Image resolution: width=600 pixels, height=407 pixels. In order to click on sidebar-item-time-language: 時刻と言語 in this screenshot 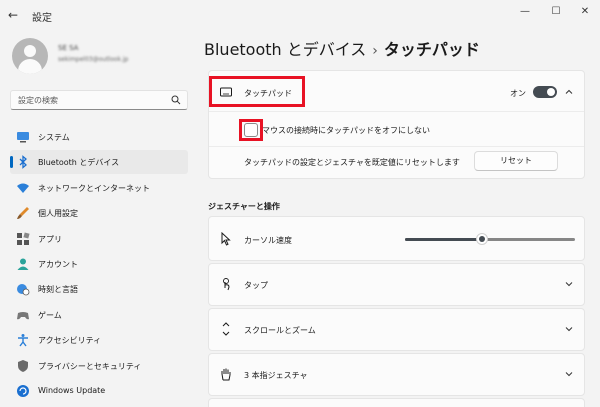, I will do `click(99, 289)`.